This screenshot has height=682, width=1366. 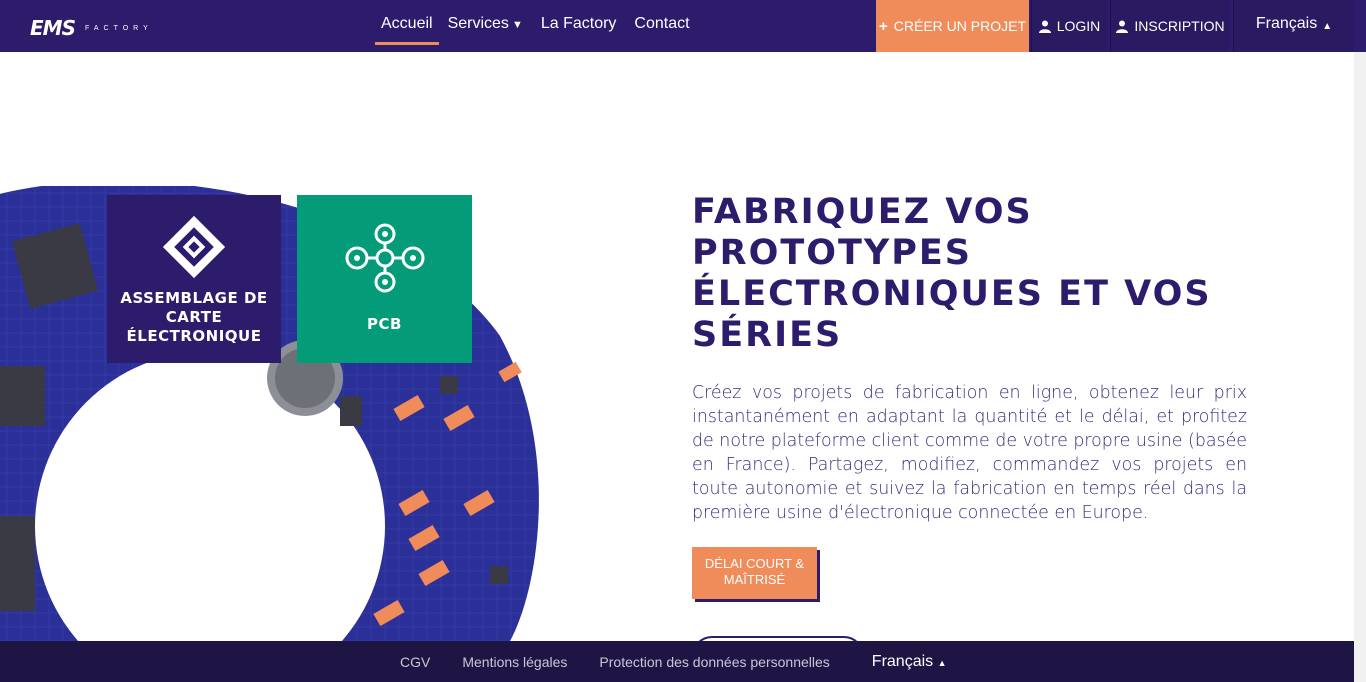 I want to click on nav-item-services: Services ▼, so click(x=485, y=22).